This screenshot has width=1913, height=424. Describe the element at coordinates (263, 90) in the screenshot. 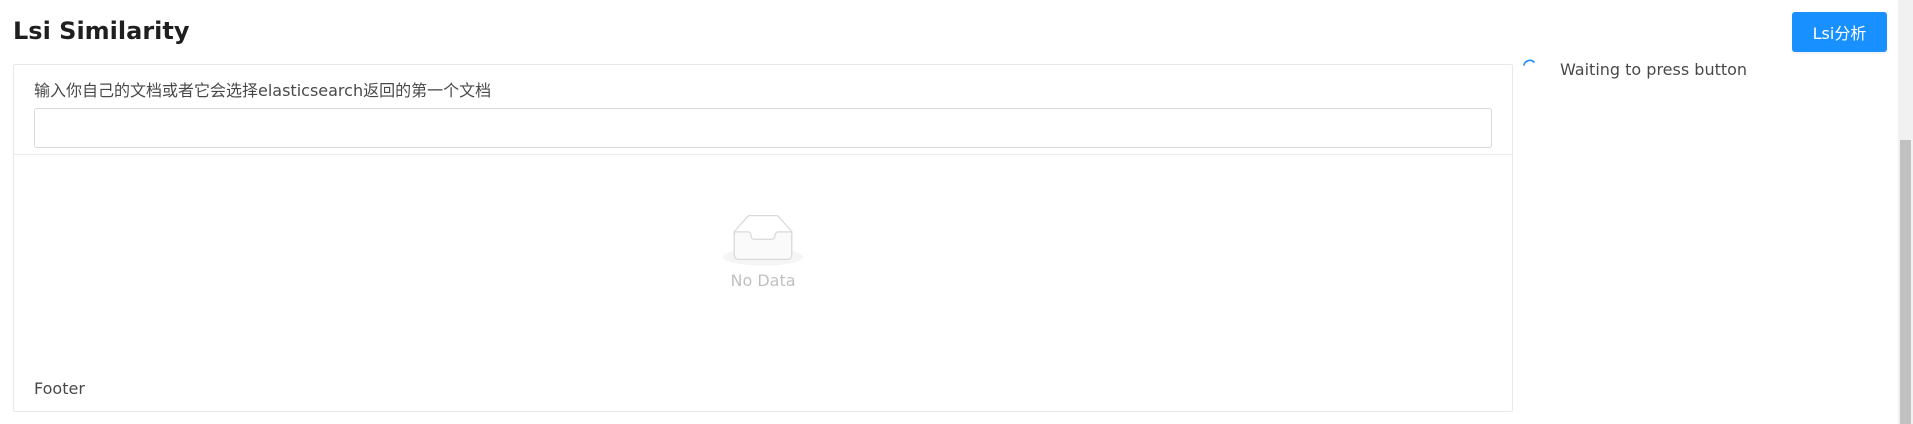

I see `document-input-label: 输入你自己的文档或者它会选择elasticsearch返回的第一个文档` at that location.